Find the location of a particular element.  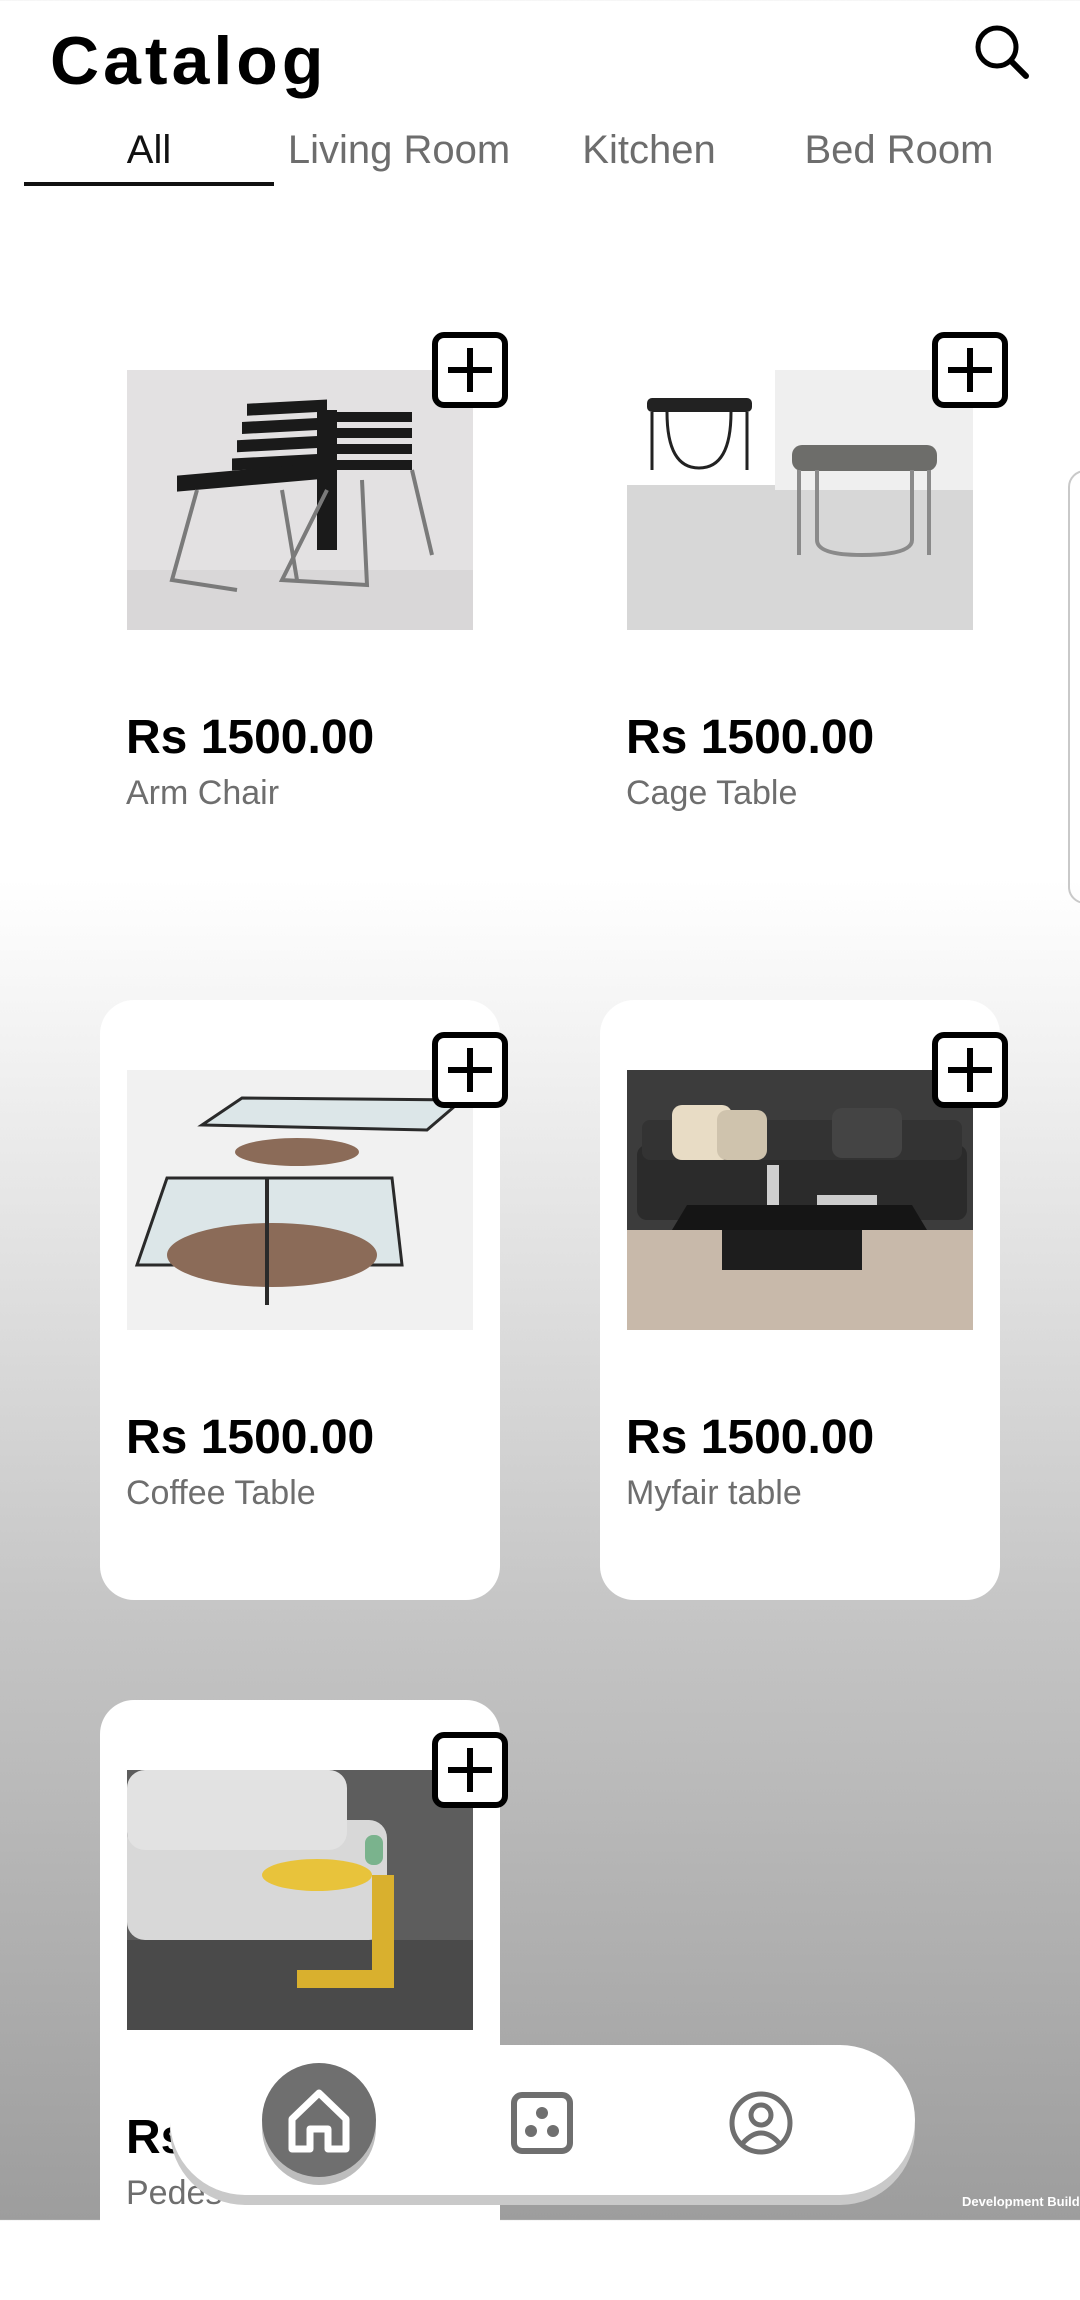

product-card-myfair-table: Rs 1500.00 Myfair table is located at coordinates (804, 1300).